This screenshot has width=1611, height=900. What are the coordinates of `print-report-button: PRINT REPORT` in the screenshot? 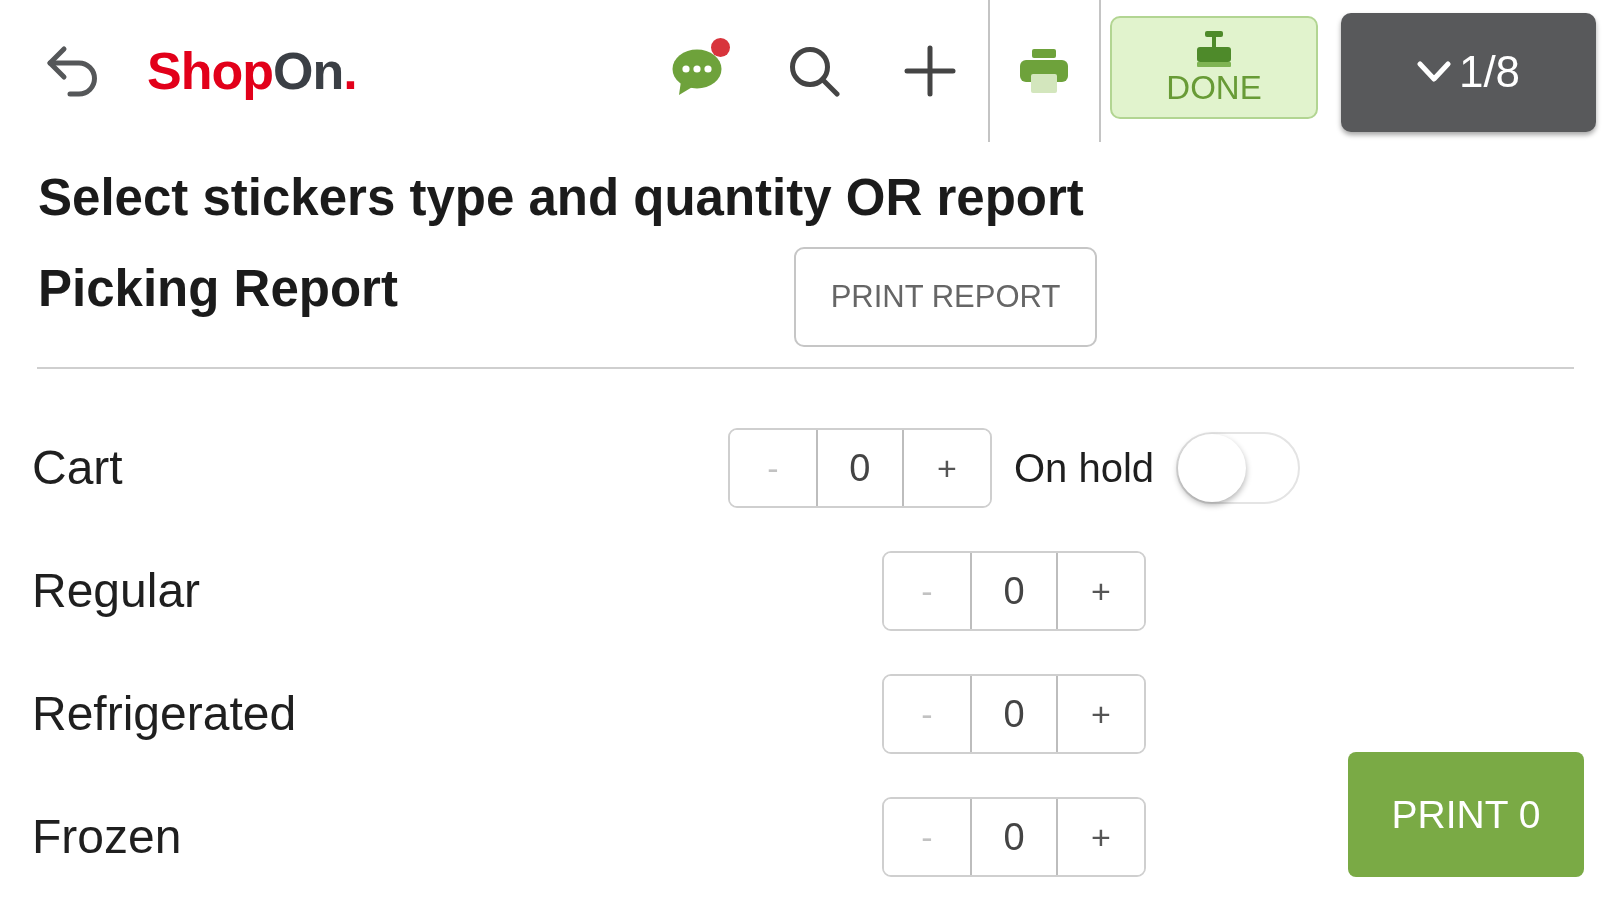 It's located at (945, 297).